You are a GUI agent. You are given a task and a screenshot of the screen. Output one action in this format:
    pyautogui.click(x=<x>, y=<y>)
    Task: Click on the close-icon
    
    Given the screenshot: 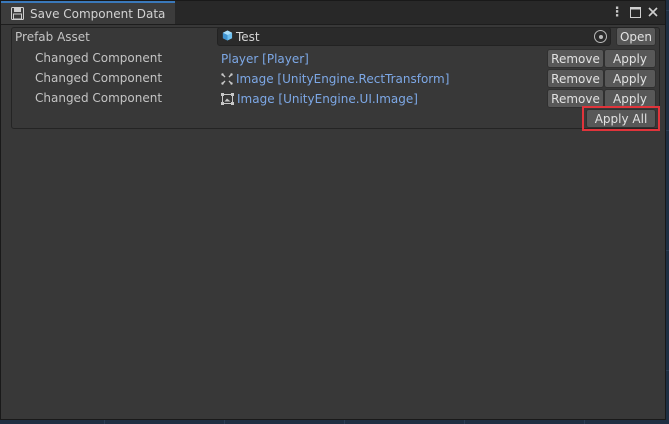 What is the action you would take?
    pyautogui.click(x=653, y=12)
    